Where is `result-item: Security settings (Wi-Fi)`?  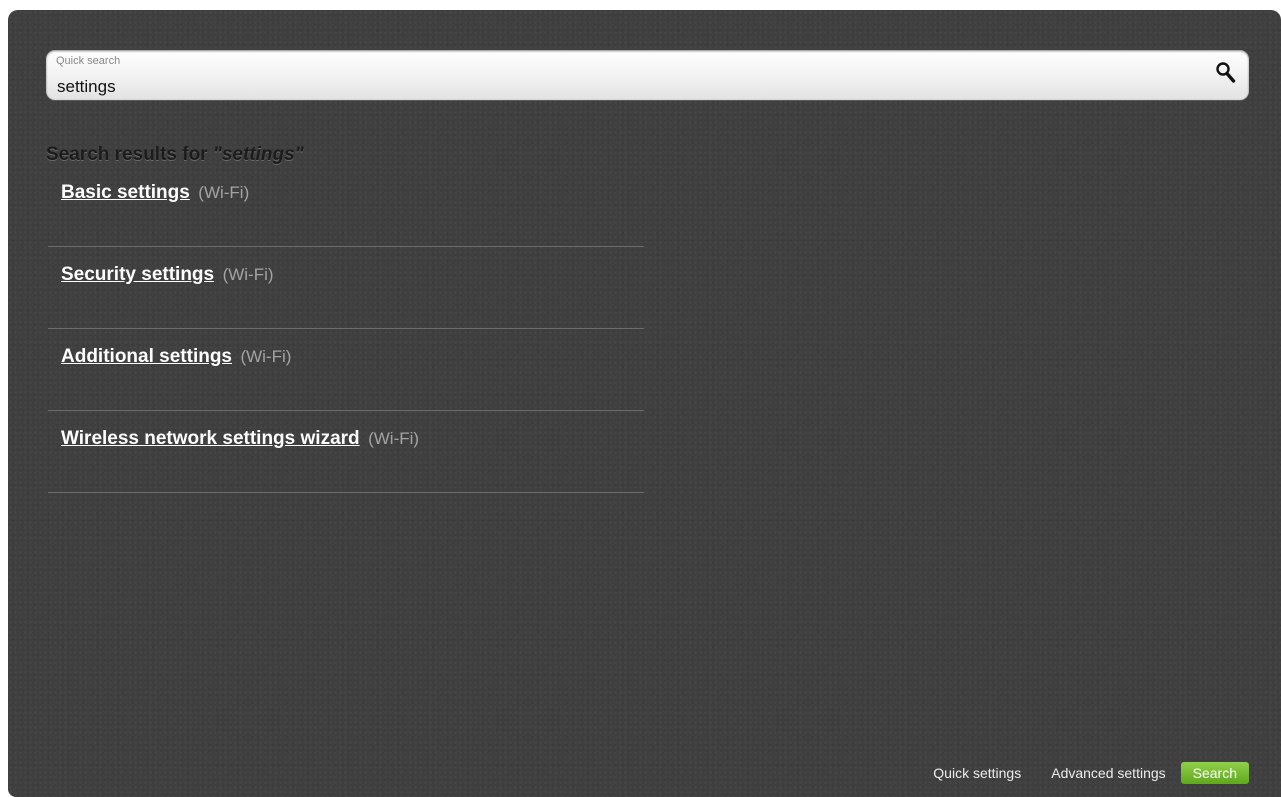 result-item: Security settings (Wi-Fi) is located at coordinates (346, 288).